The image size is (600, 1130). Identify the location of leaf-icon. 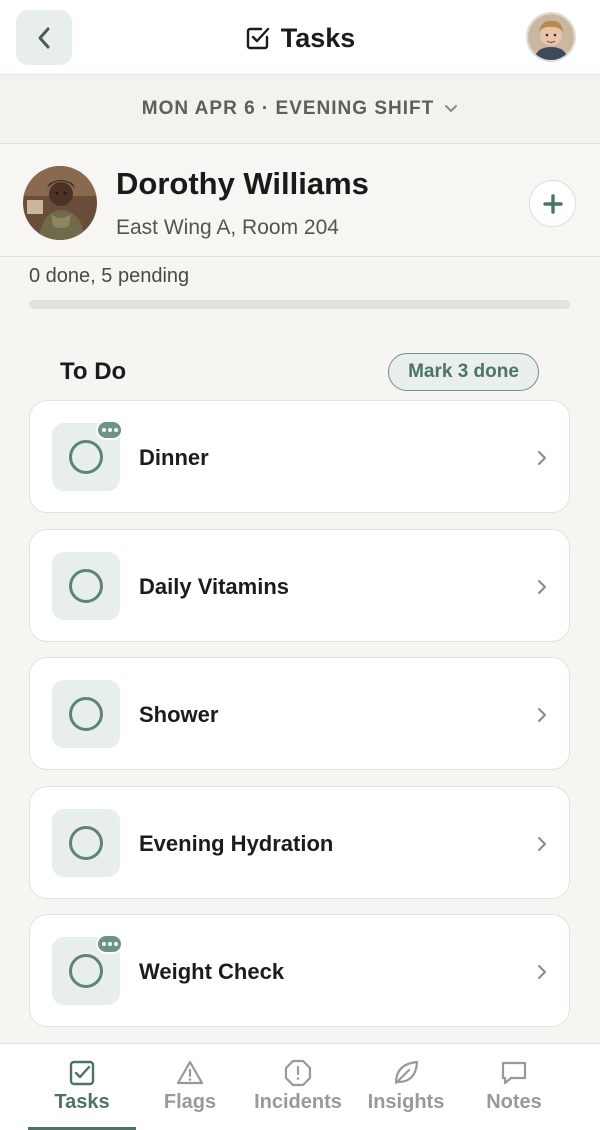
(406, 1072).